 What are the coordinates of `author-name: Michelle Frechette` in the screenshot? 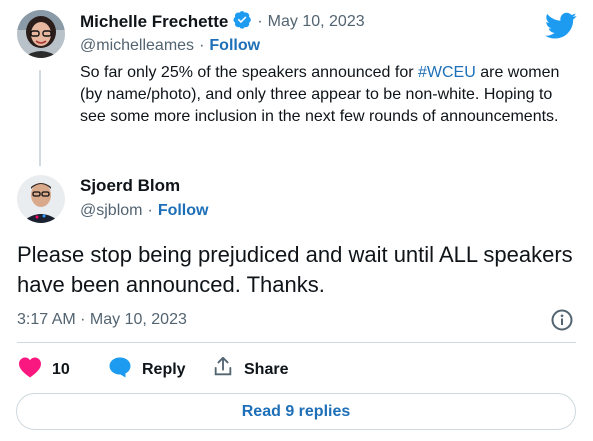 It's located at (154, 22).